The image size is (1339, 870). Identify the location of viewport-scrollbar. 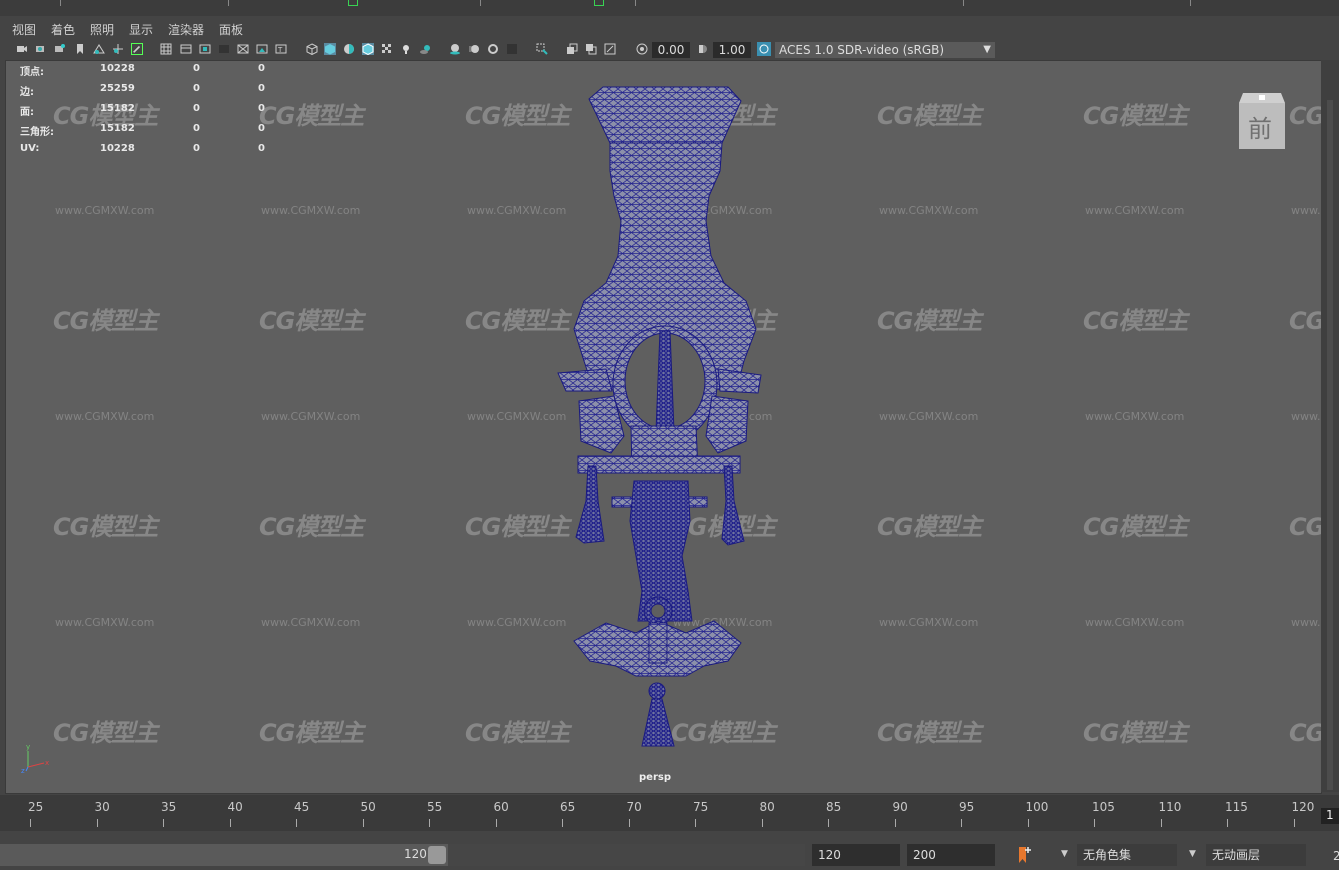
(1330, 426).